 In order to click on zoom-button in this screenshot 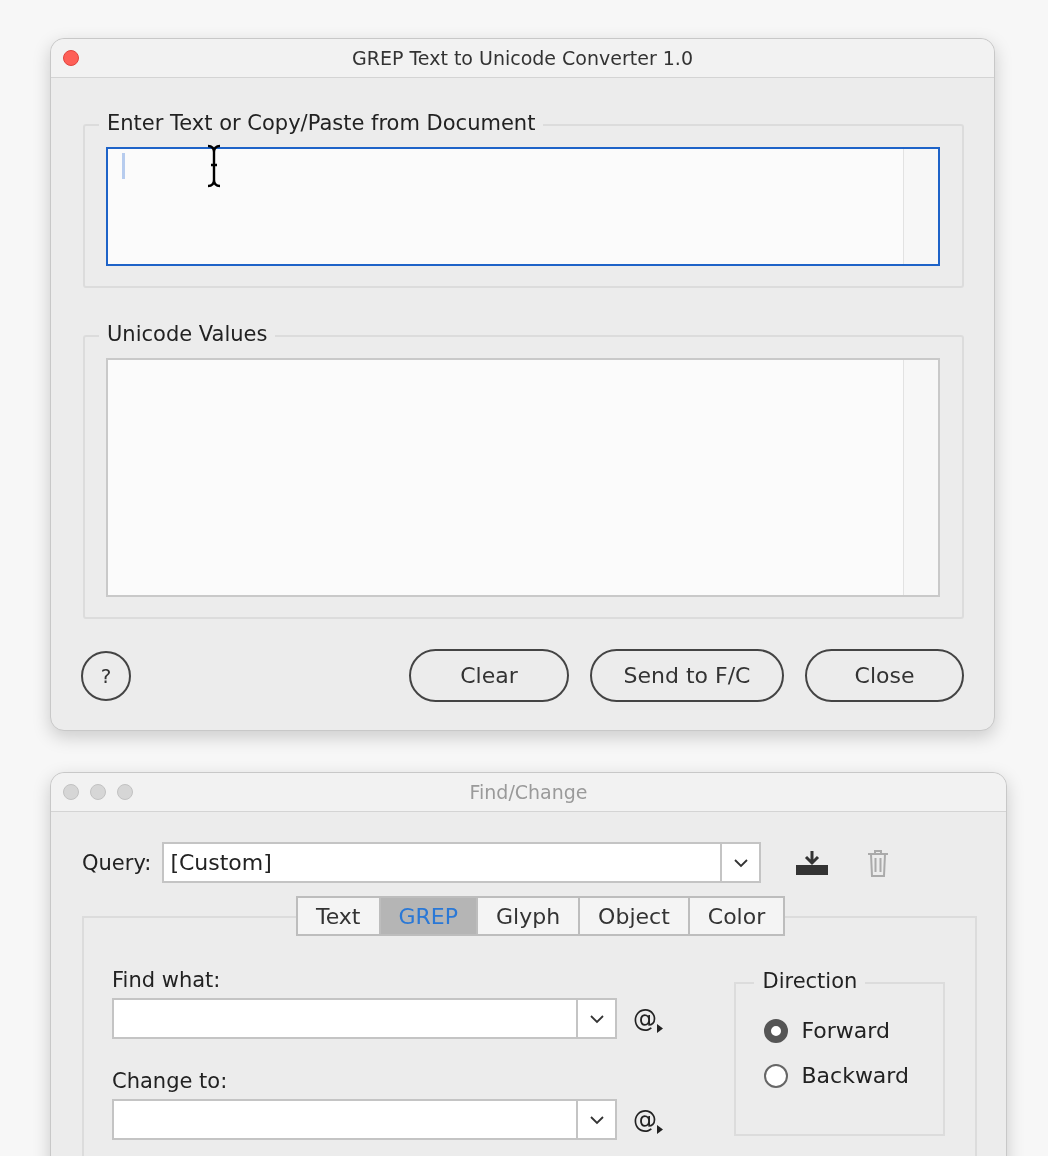, I will do `click(125, 792)`.